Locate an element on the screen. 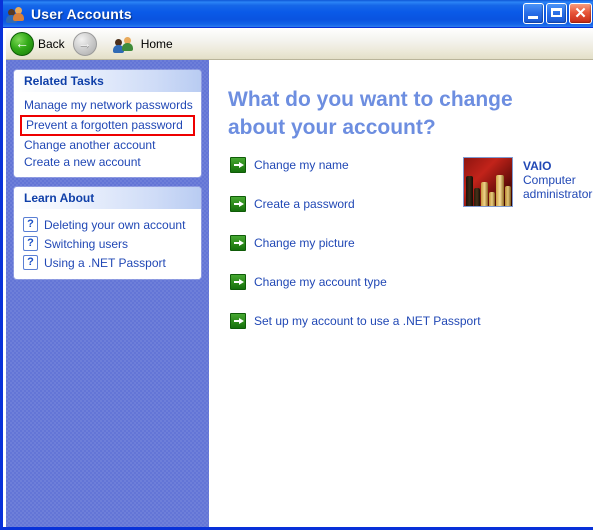 This screenshot has height=530, width=593. users-icon is located at coordinates (124, 44).